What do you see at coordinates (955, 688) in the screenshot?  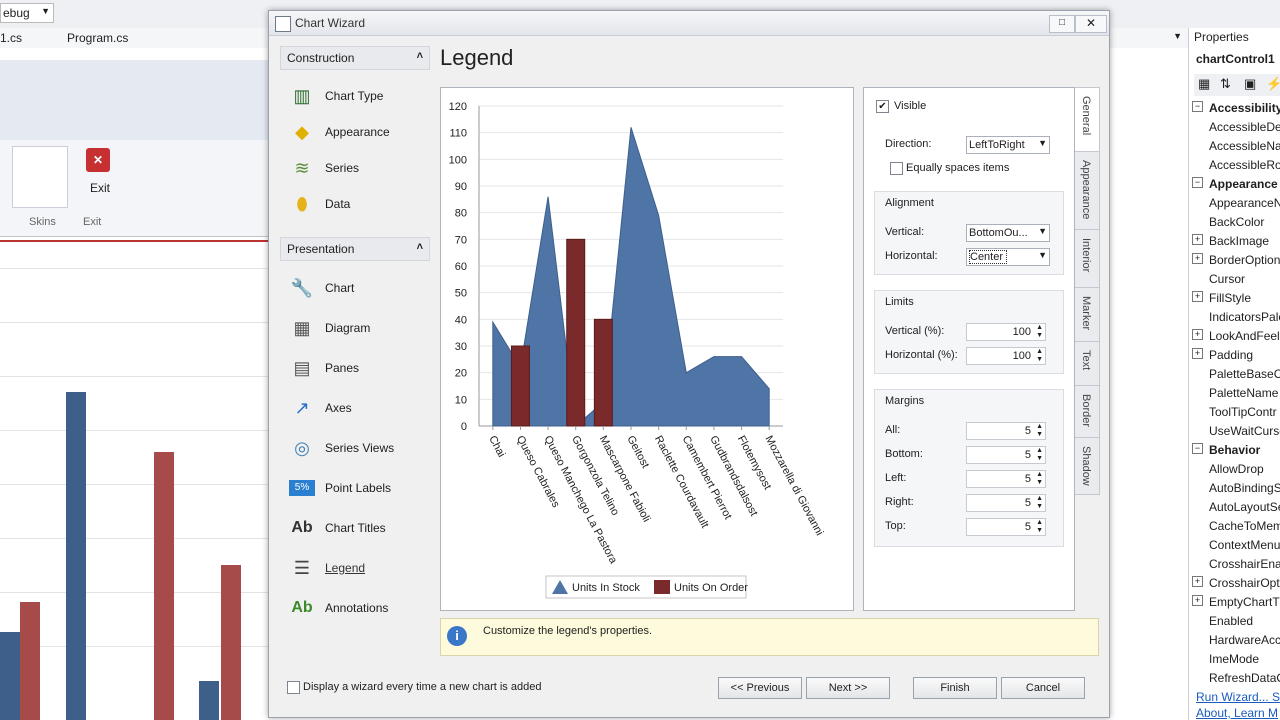 I see `finish-button: Finish` at bounding box center [955, 688].